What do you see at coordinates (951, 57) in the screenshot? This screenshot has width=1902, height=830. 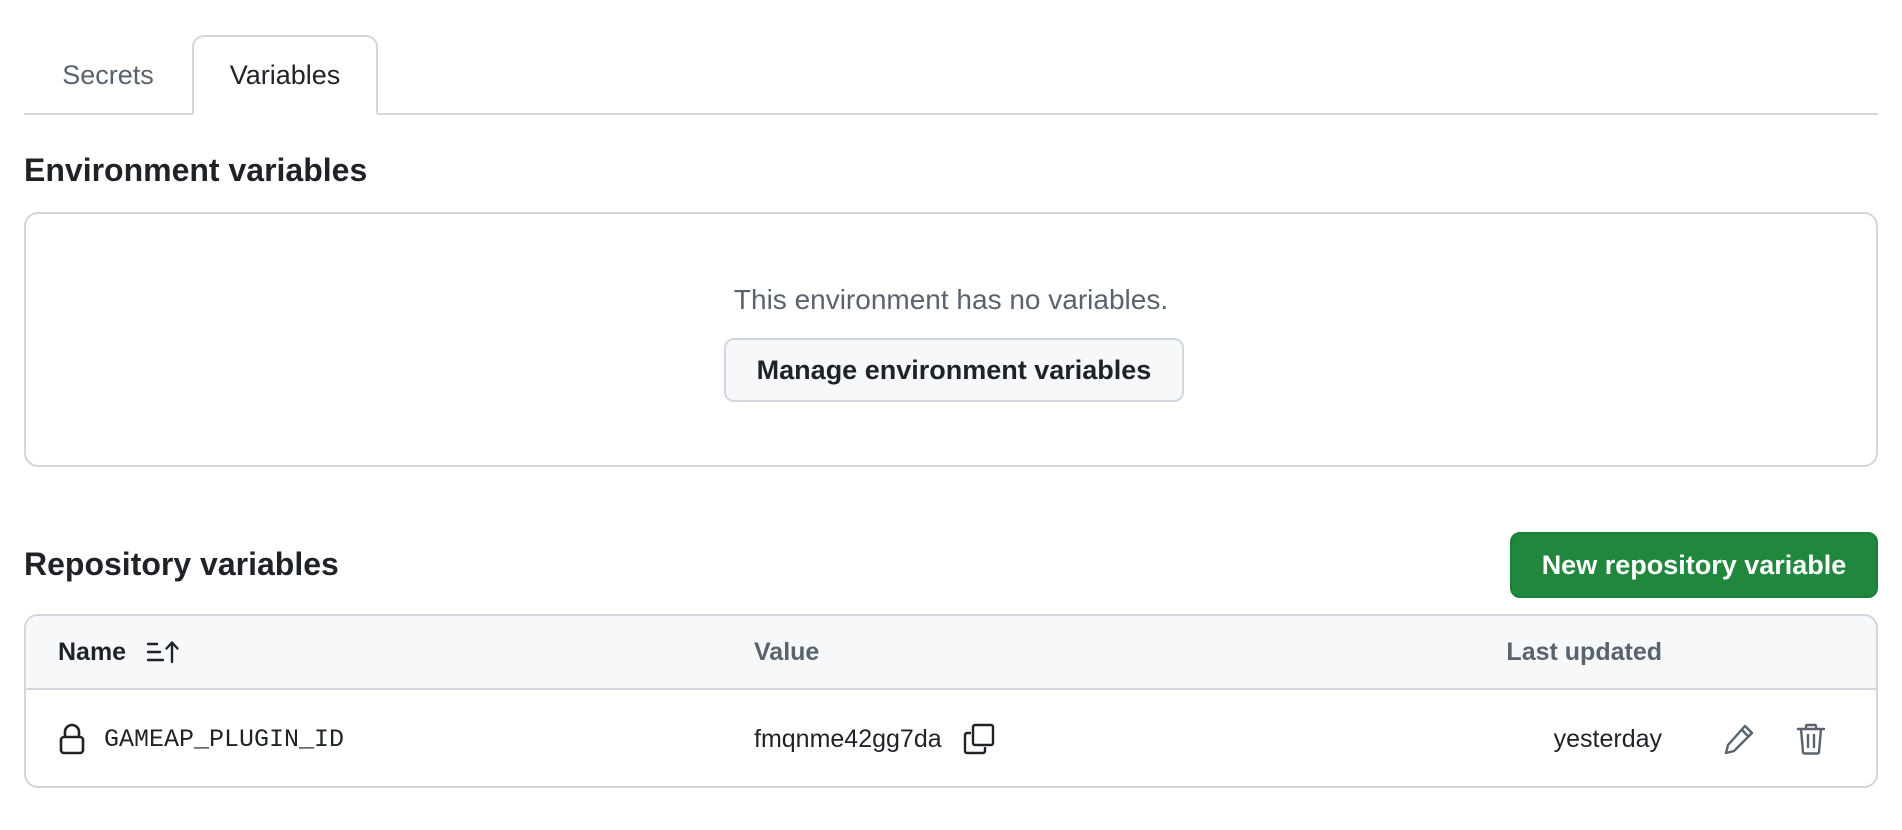 I see `tab-bar: Secrets Variables` at bounding box center [951, 57].